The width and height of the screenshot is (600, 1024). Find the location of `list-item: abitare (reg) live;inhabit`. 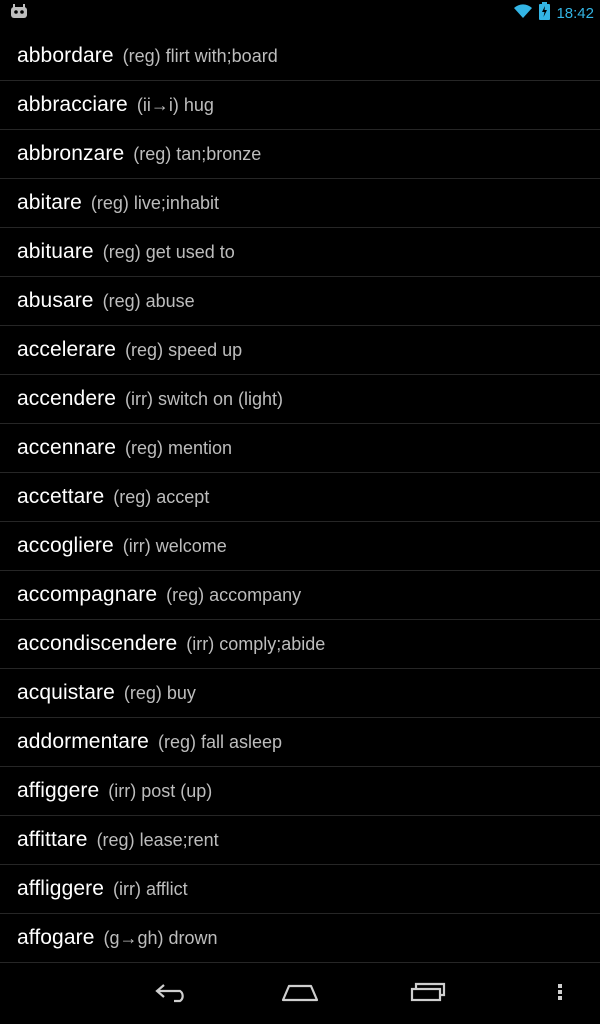

list-item: abitare (reg) live;inhabit is located at coordinates (300, 203).